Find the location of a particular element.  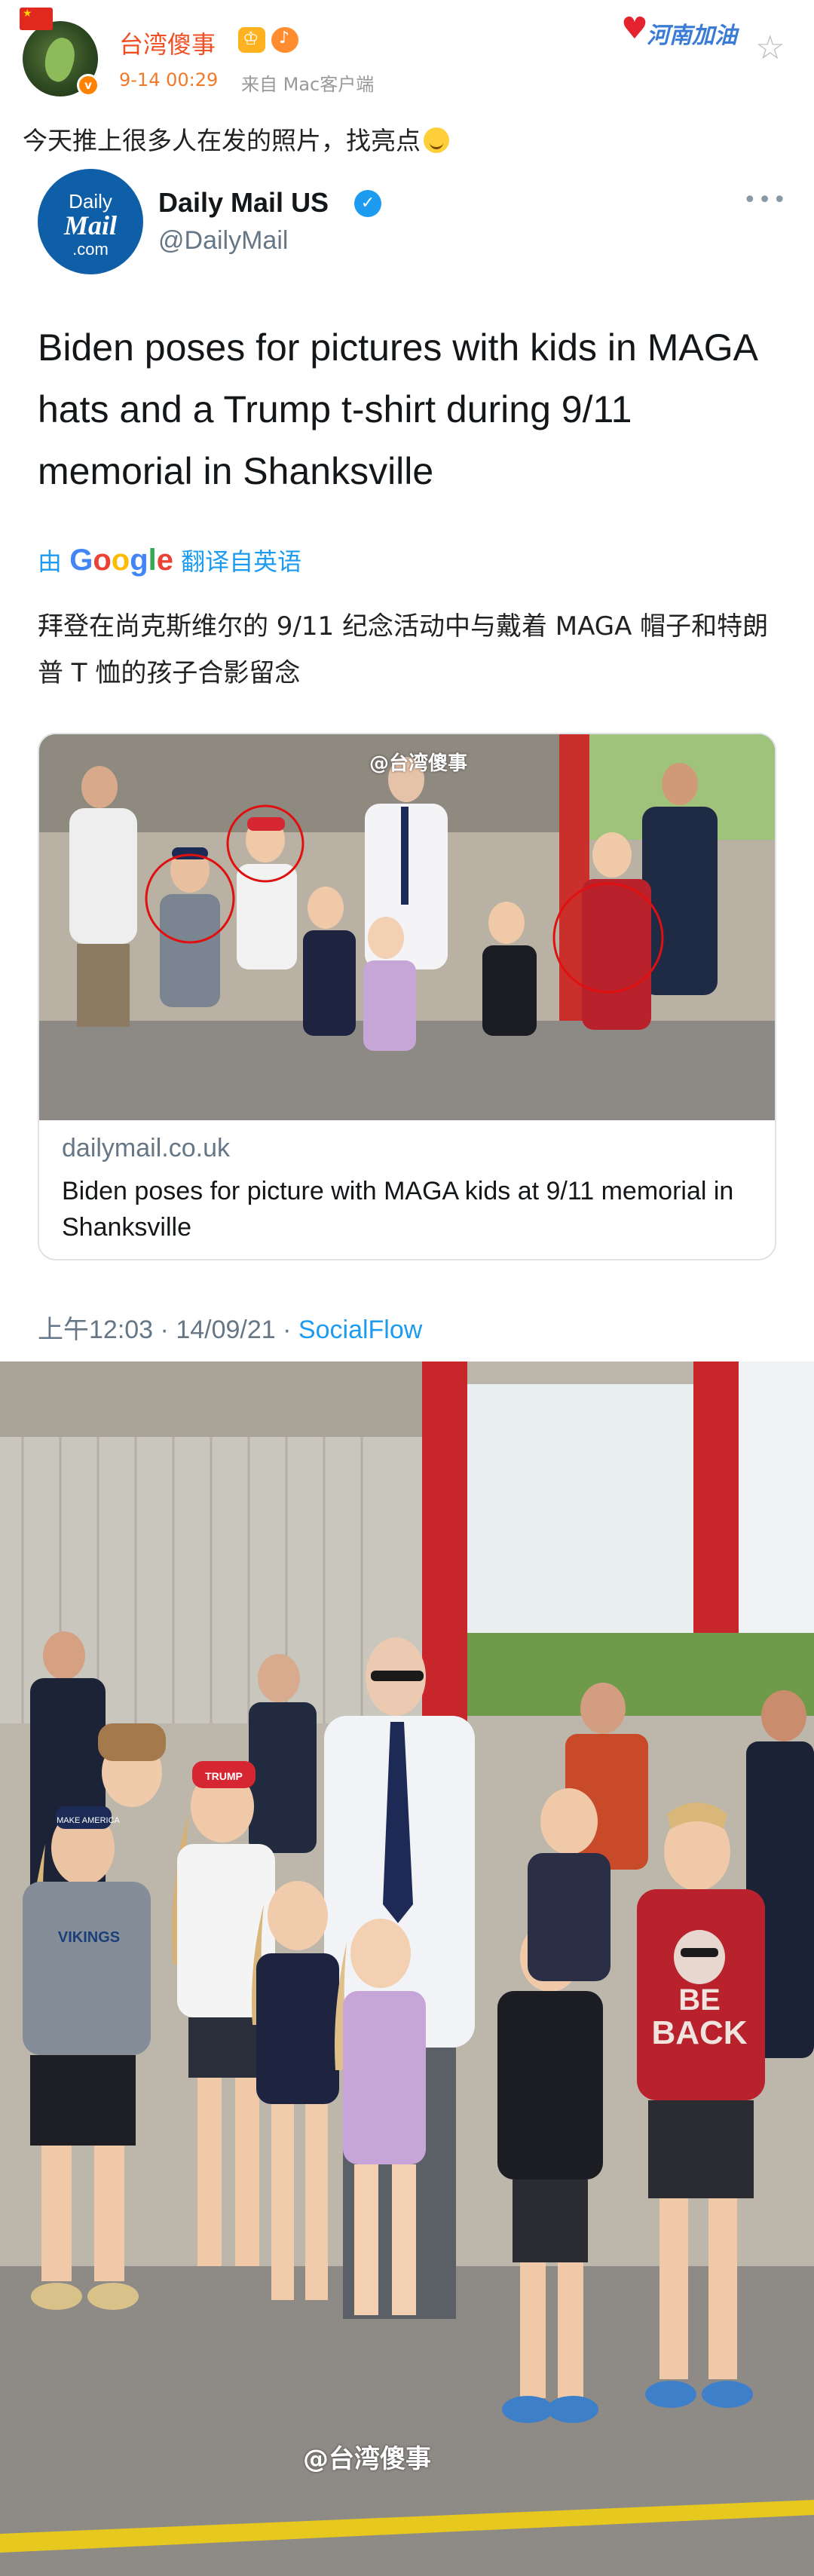

logo-line-3: .com is located at coordinates (90, 249).